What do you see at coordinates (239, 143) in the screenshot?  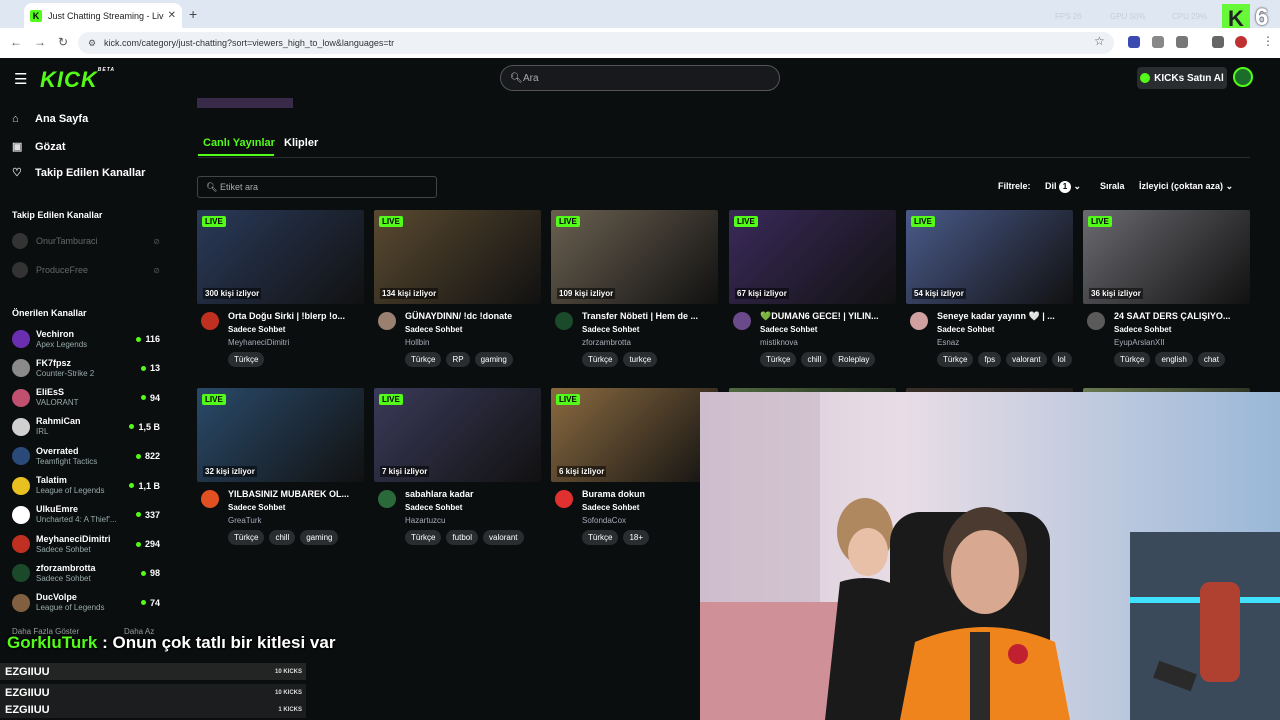 I see `tab-live-streams: Canlı Yayınlar` at bounding box center [239, 143].